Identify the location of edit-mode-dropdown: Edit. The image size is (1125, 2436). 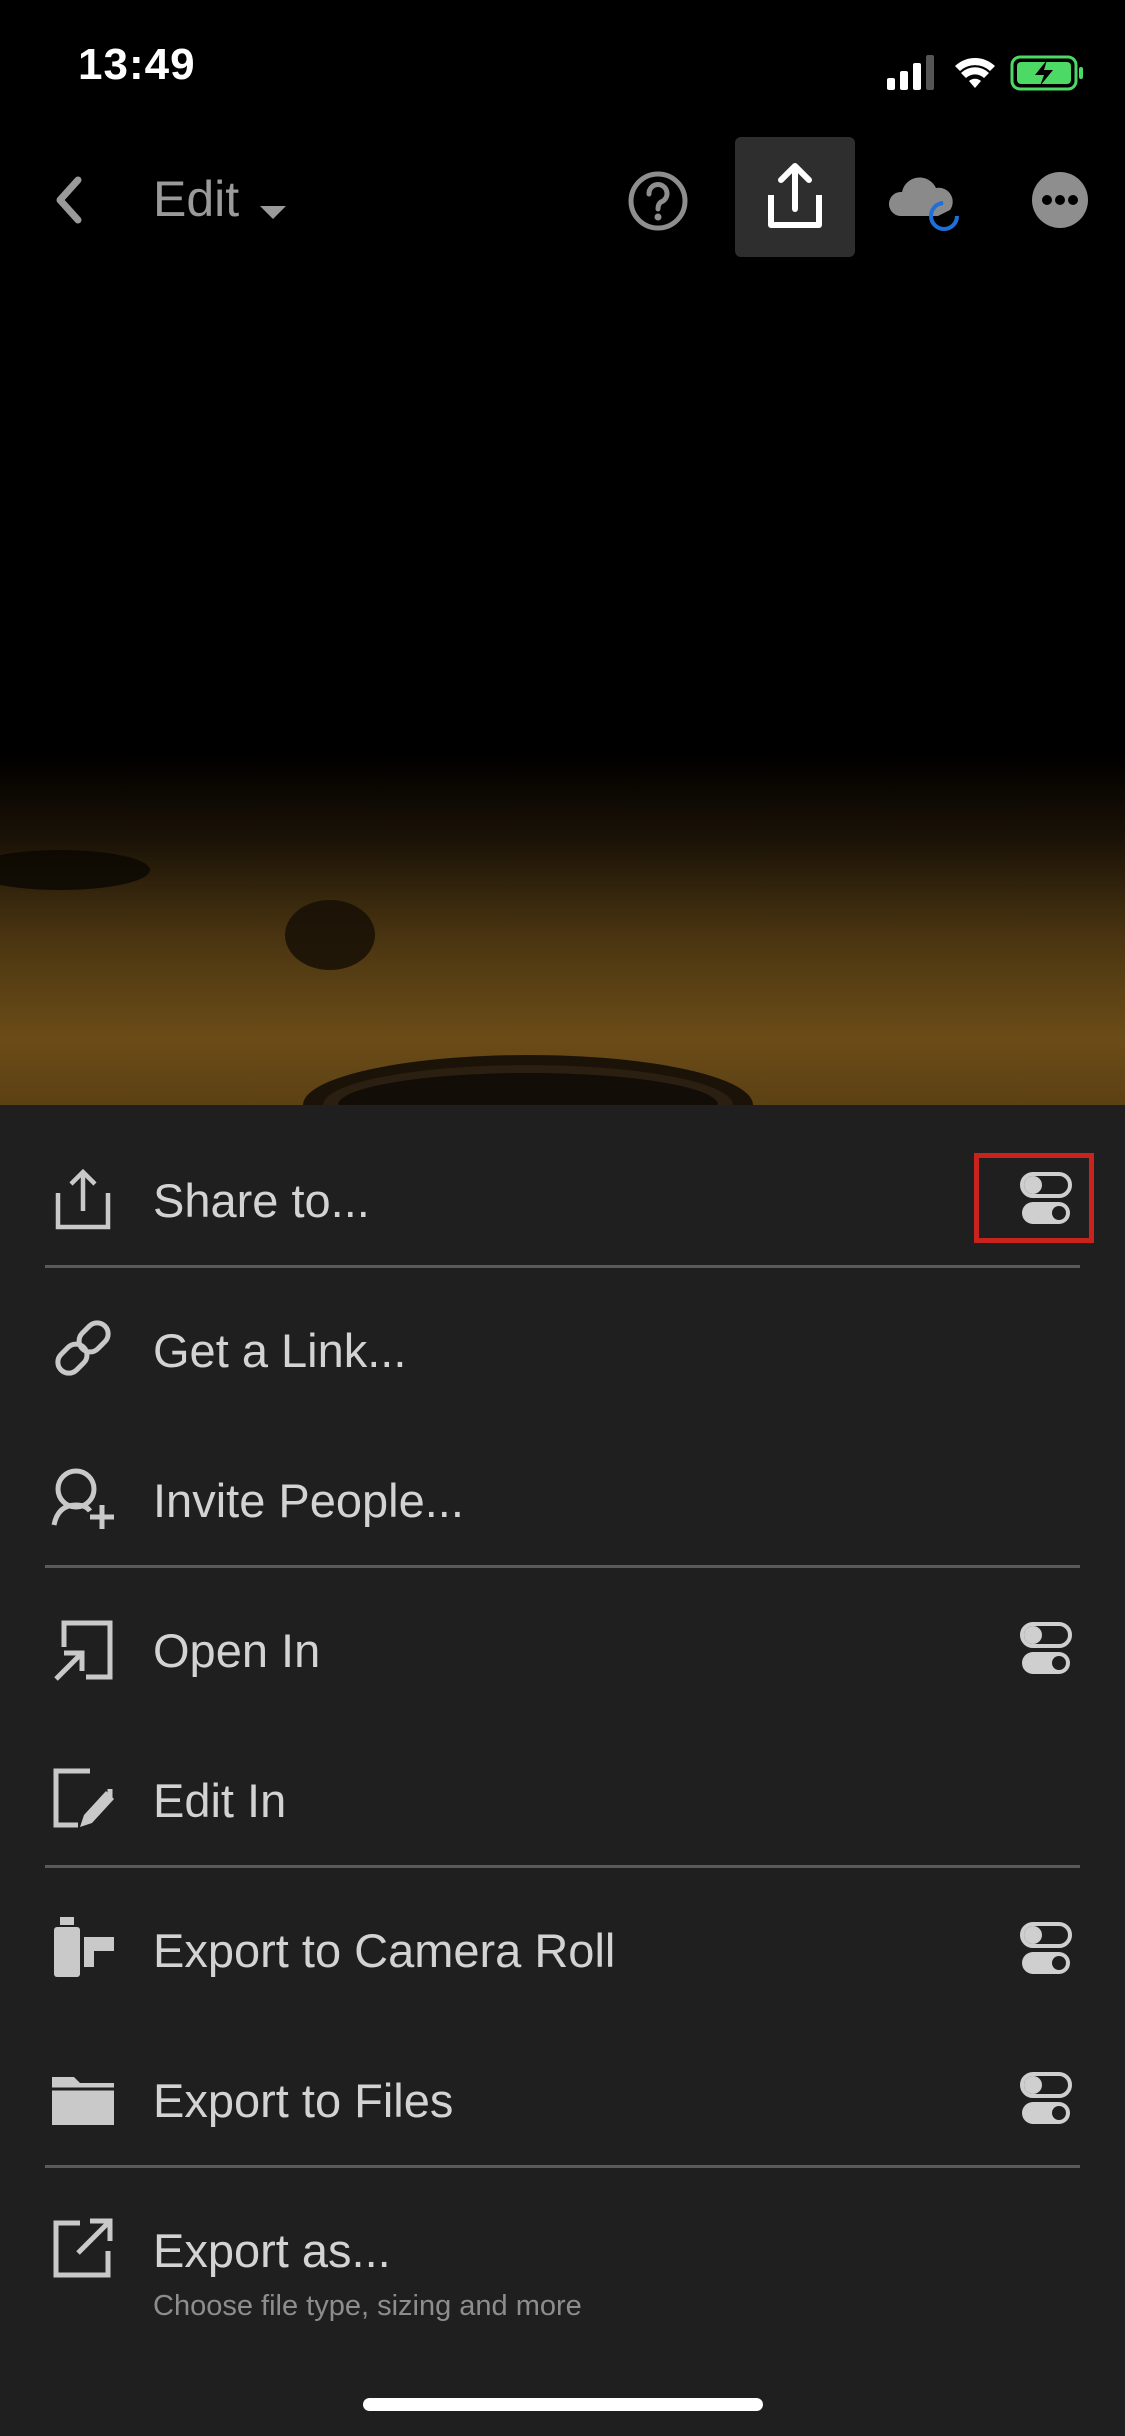
(220, 200).